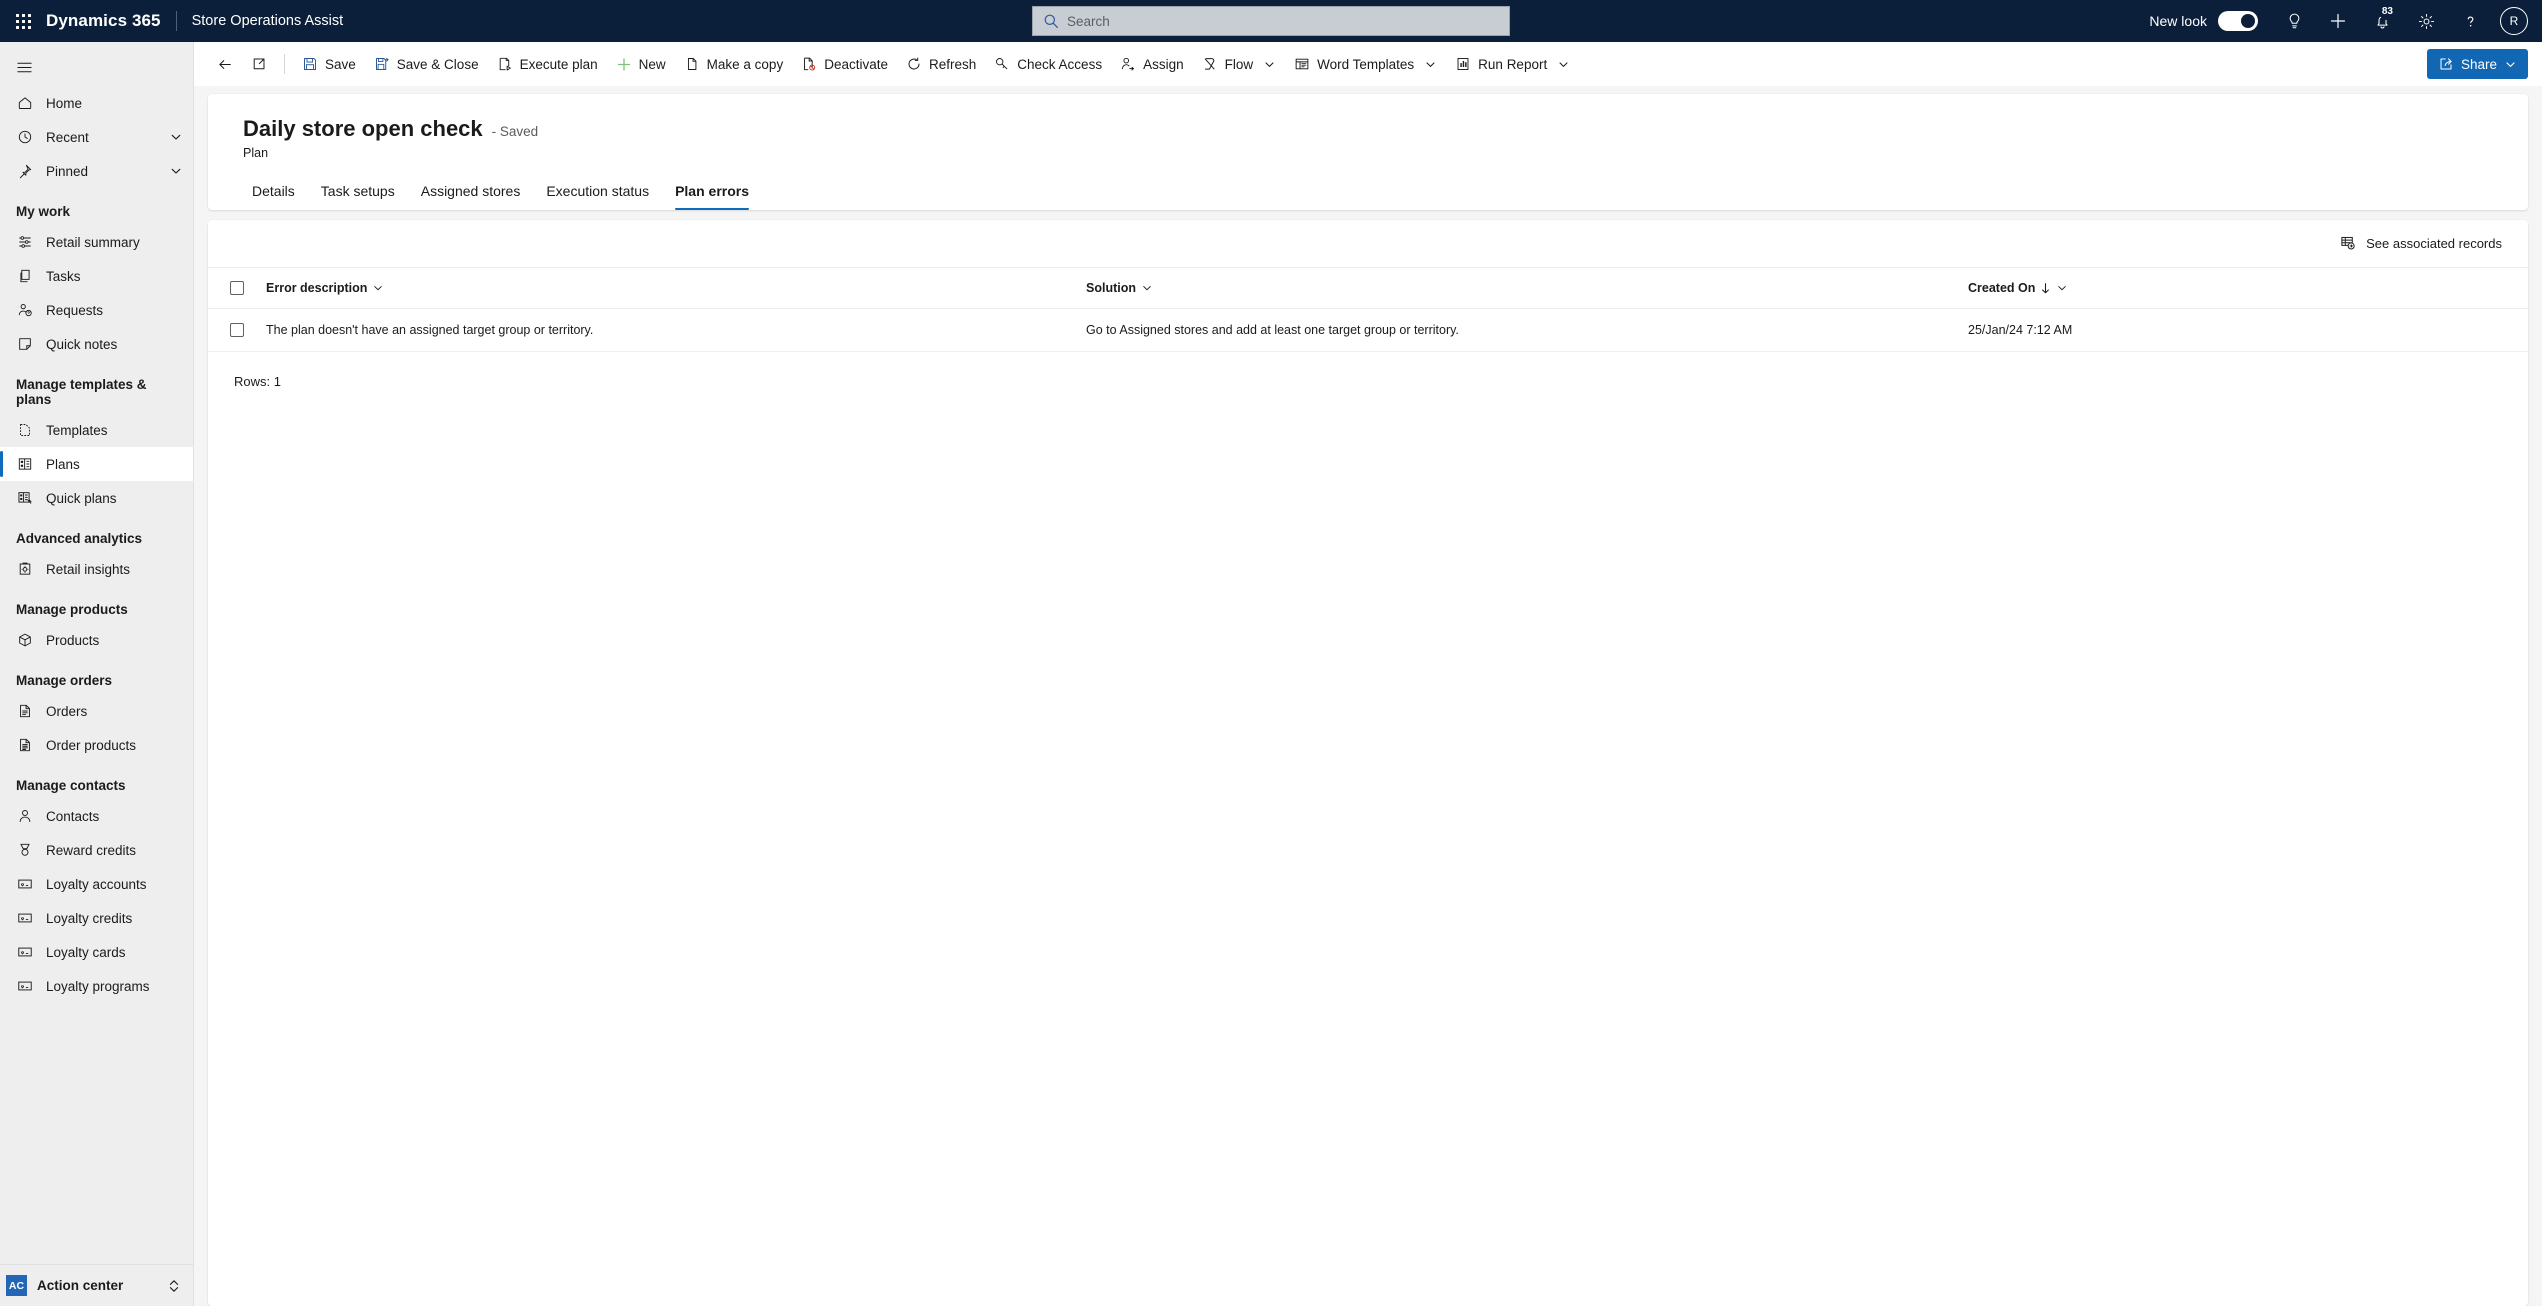  I want to click on sidebar-item-orders: Orders, so click(96, 711).